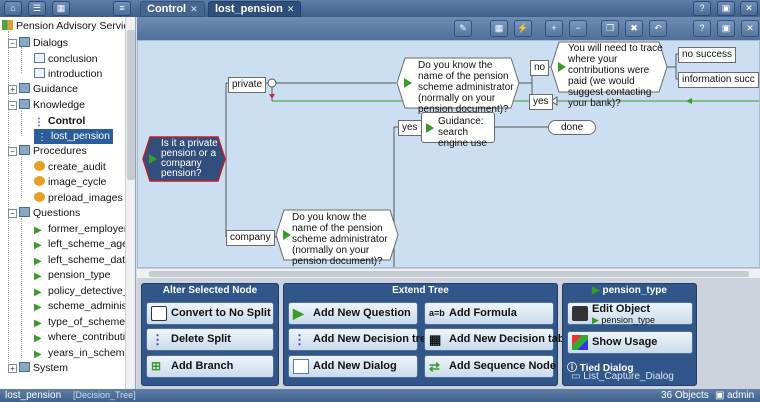  I want to click on add-dialog-button: Add New Dialog, so click(353, 366).